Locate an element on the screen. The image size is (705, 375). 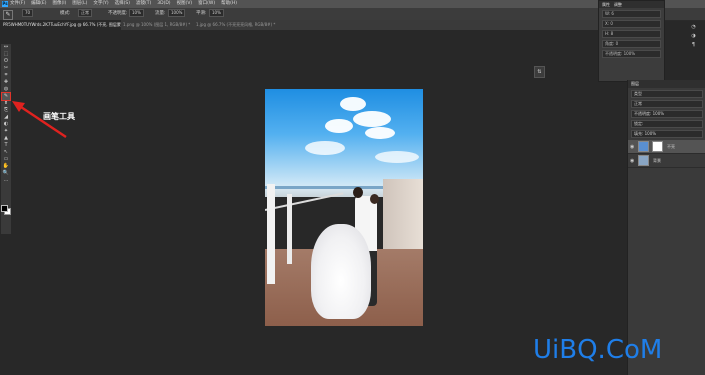
layer-mask-thumbnail is located at coordinates (657, 146).